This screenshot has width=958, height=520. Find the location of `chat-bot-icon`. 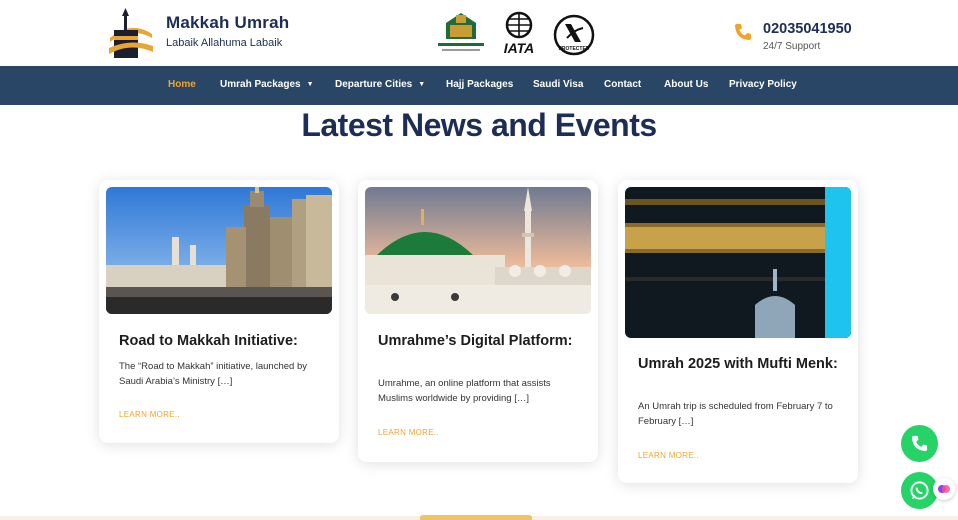

chat-bot-icon is located at coordinates (944, 489).